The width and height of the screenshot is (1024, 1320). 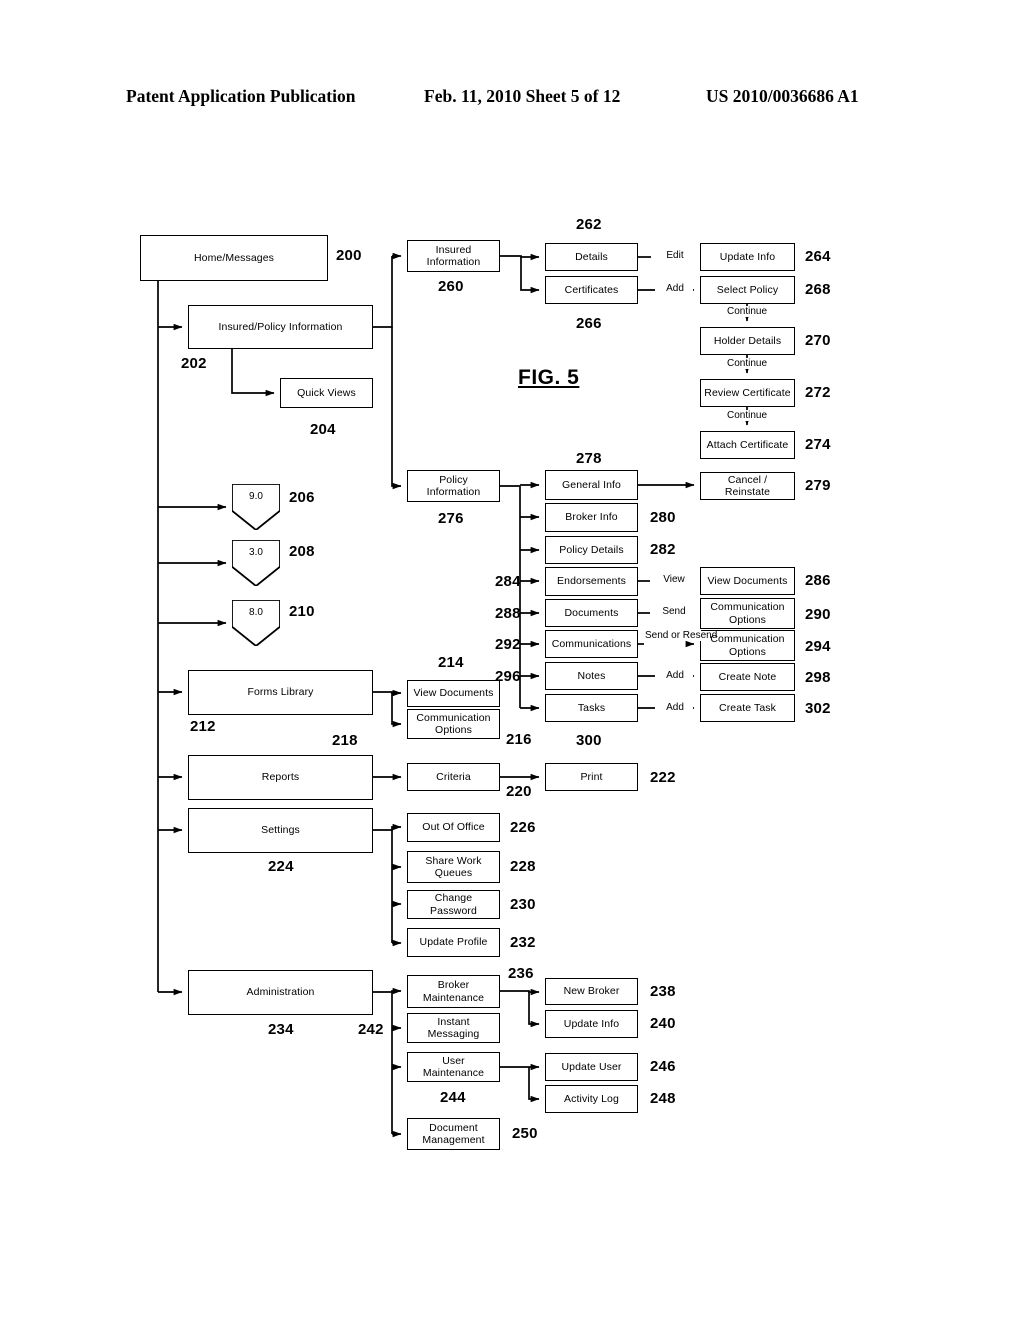 I want to click on connector-label: 9.0, so click(x=256, y=496).